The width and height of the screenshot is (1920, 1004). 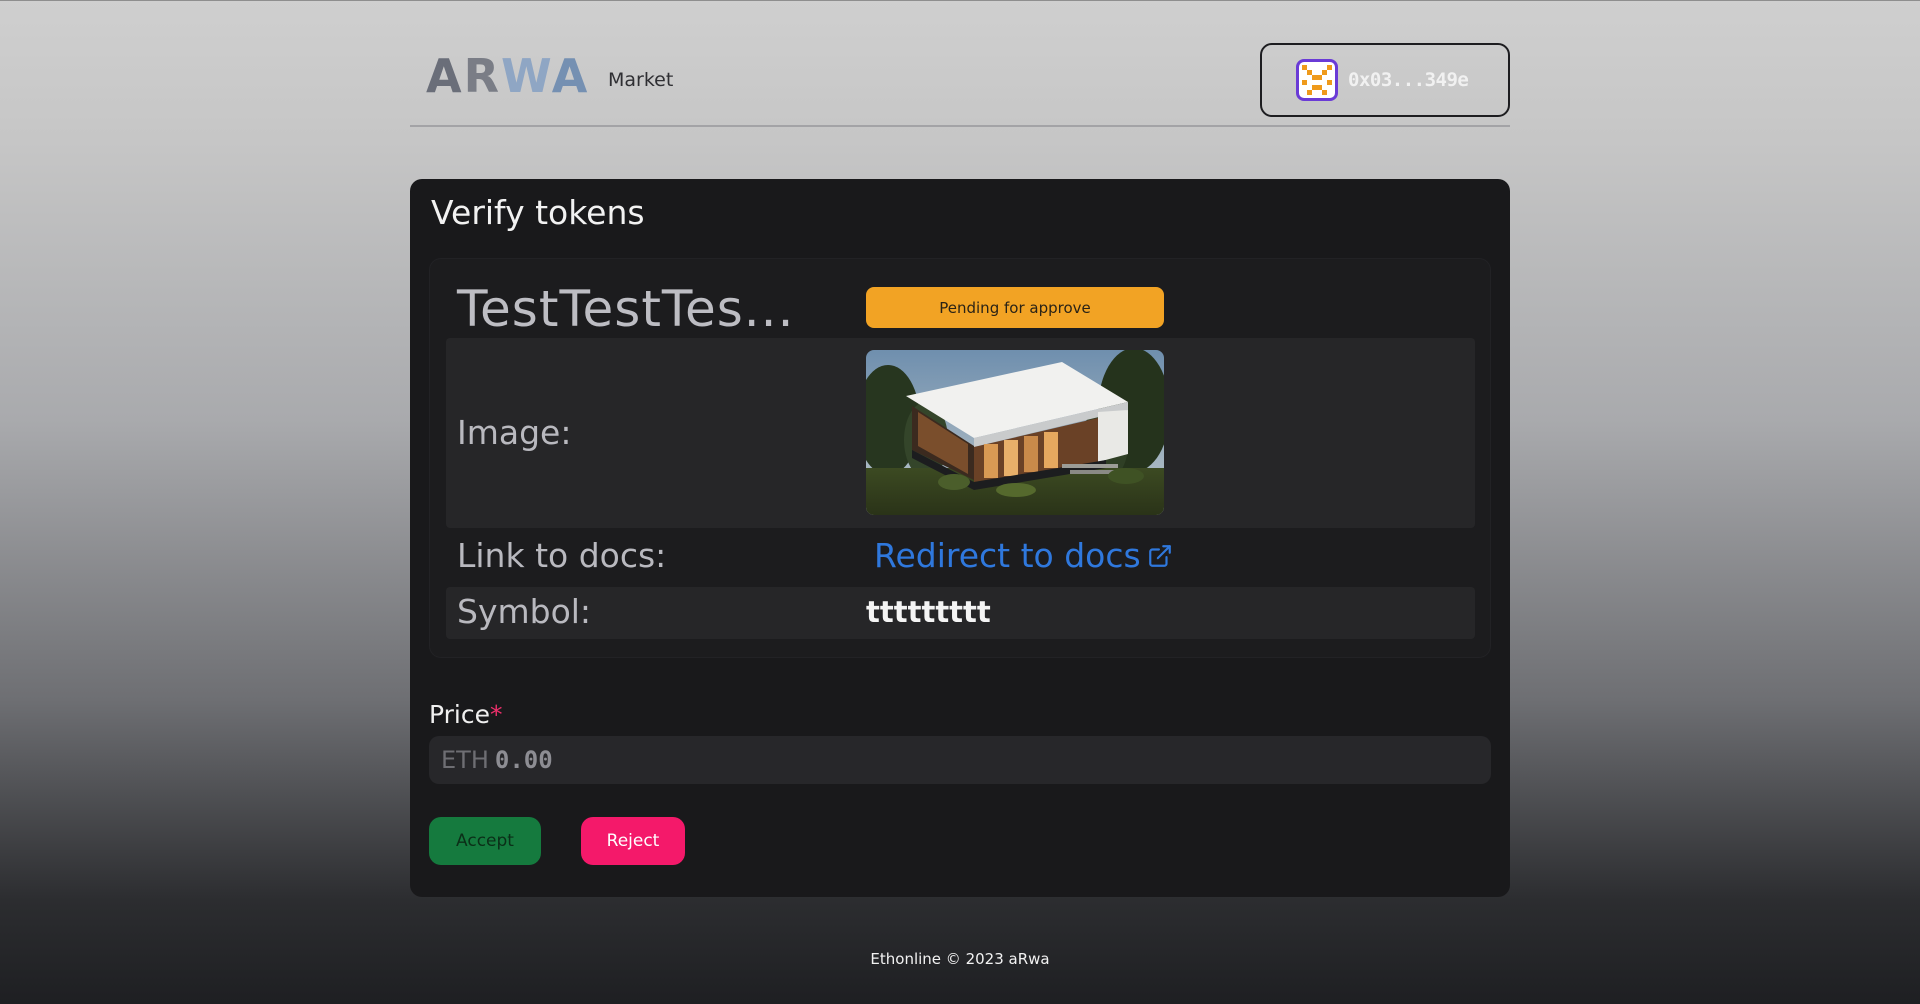 I want to click on image-label: Image:, so click(x=514, y=432).